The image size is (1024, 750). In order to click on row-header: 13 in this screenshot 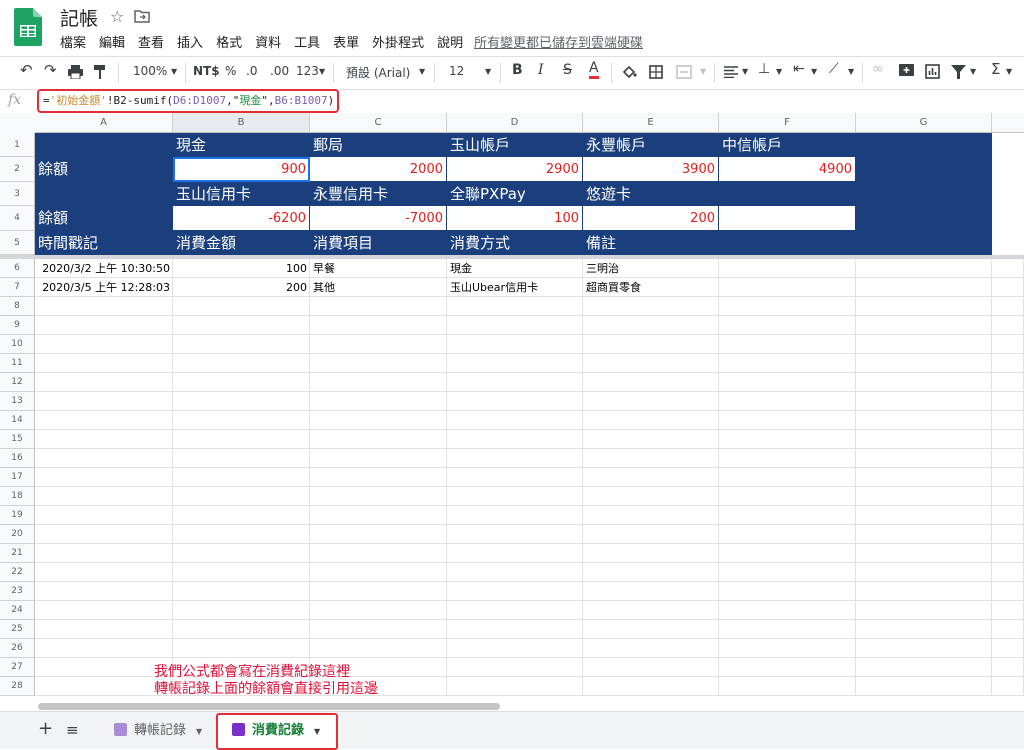, I will do `click(17, 401)`.